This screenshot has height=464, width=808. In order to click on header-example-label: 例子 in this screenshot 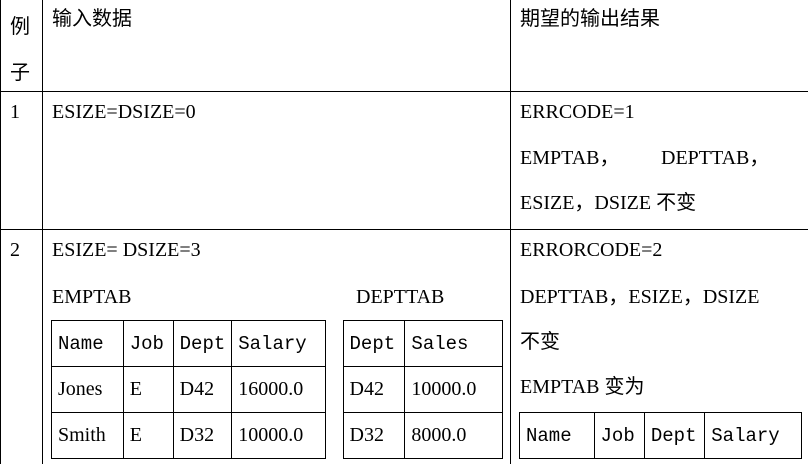, I will do `click(20, 50)`.